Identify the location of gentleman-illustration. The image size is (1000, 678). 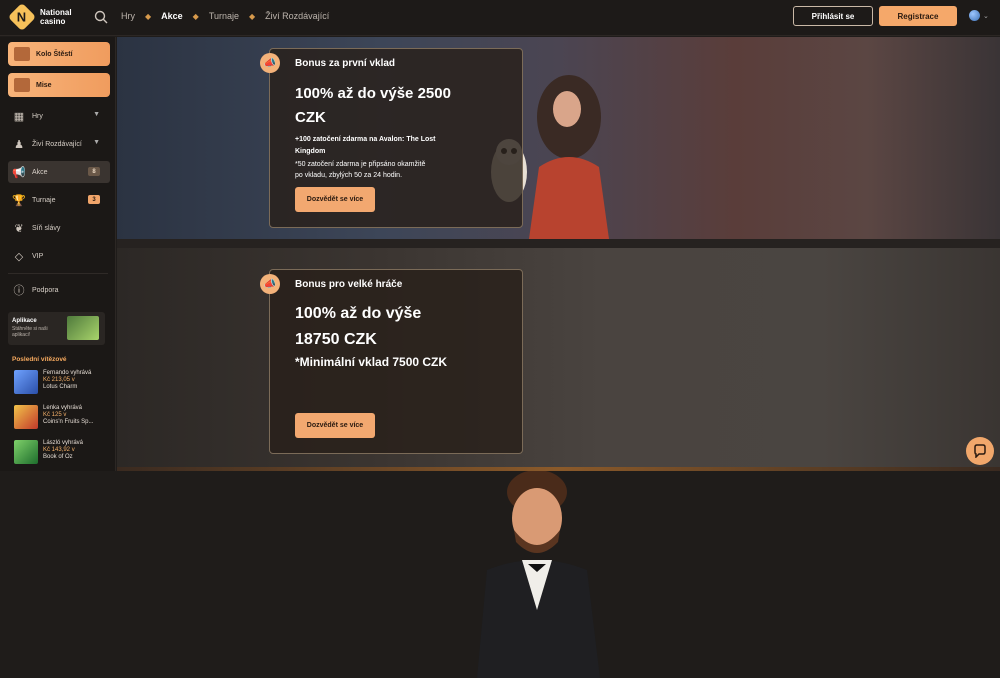
(538, 574).